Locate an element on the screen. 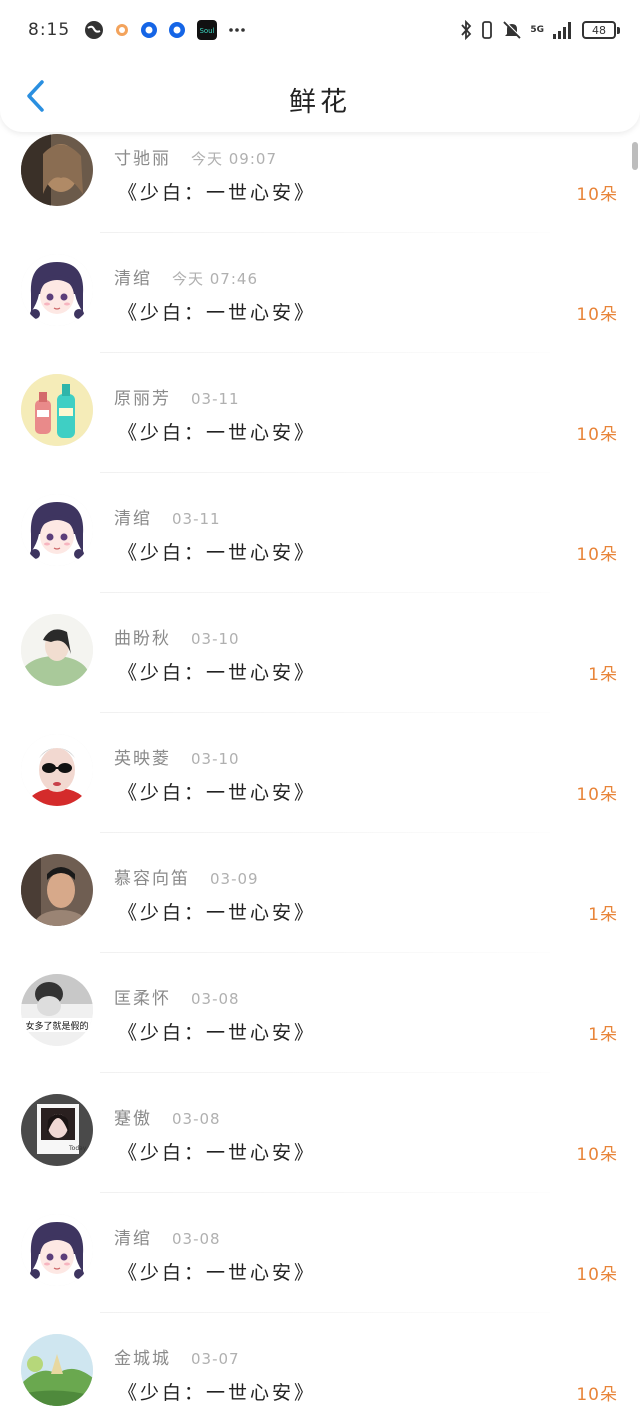  gift-date: 03-10 is located at coordinates (215, 639).